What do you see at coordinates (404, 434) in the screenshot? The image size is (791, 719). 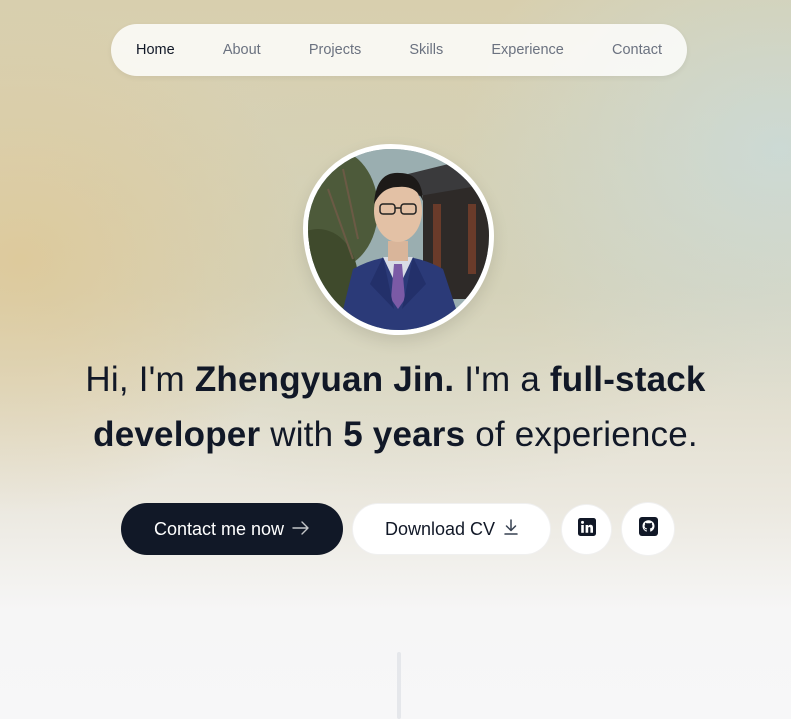 I see `headline-years: 5 years` at bounding box center [404, 434].